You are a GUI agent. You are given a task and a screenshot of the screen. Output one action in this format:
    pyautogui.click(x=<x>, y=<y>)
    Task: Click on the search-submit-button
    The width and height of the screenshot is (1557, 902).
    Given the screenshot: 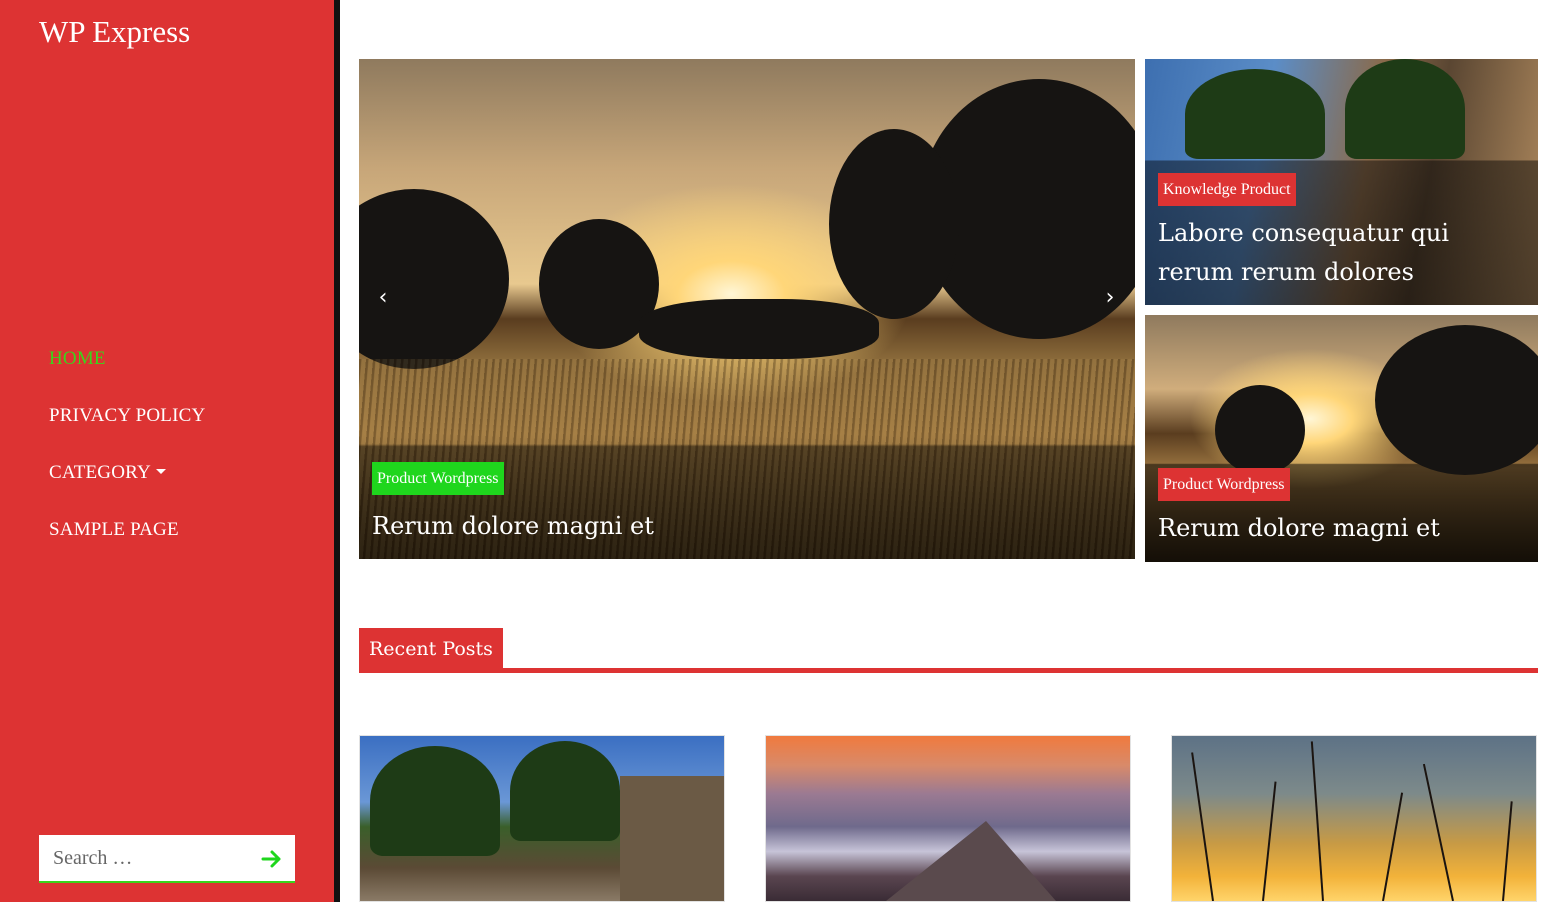 What is the action you would take?
    pyautogui.click(x=272, y=859)
    